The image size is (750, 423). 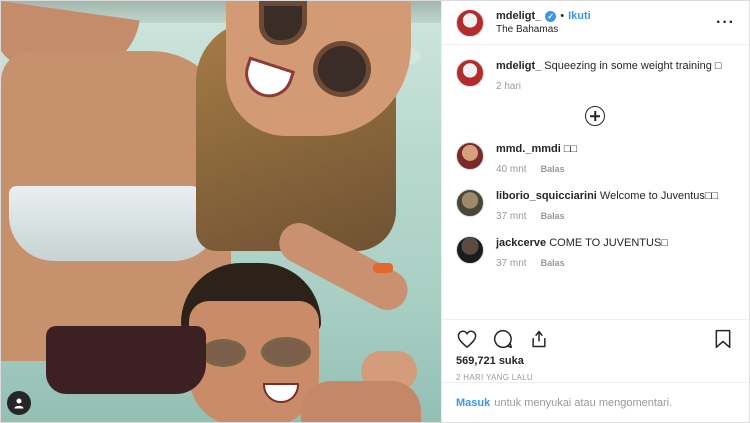 What do you see at coordinates (470, 22) in the screenshot?
I see `author-avatar` at bounding box center [470, 22].